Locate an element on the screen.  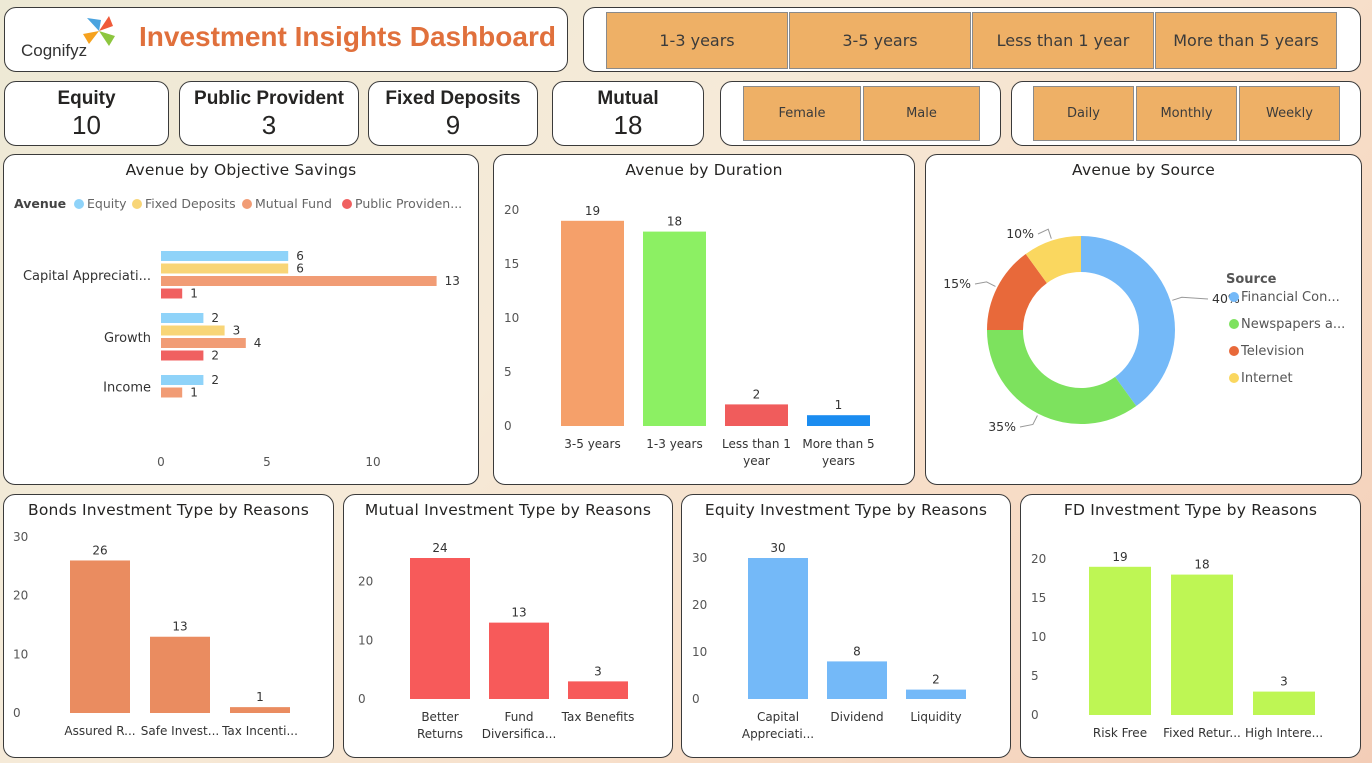
data-label: 15% is located at coordinates (957, 283).